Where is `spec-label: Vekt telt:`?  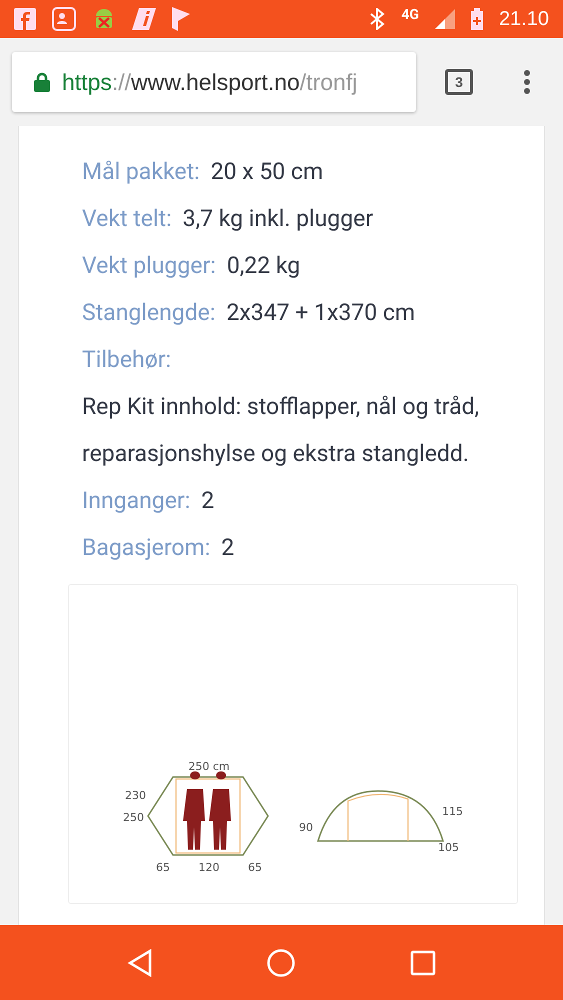 spec-label: Vekt telt: is located at coordinates (127, 218).